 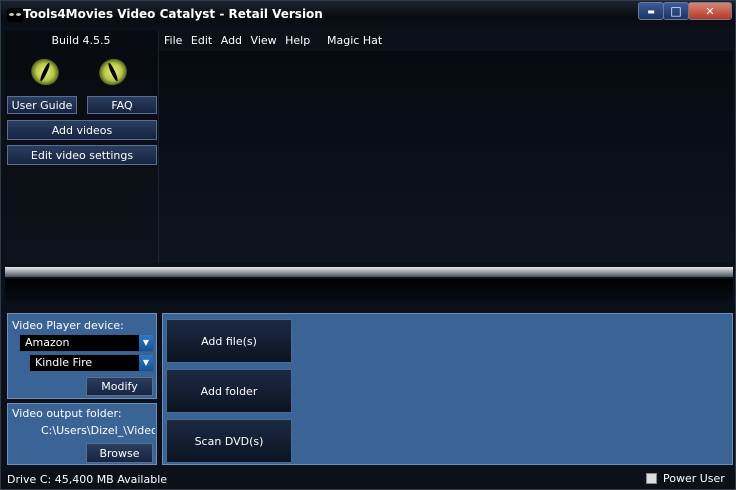 I want to click on power-user-checkbox, so click(x=651, y=478).